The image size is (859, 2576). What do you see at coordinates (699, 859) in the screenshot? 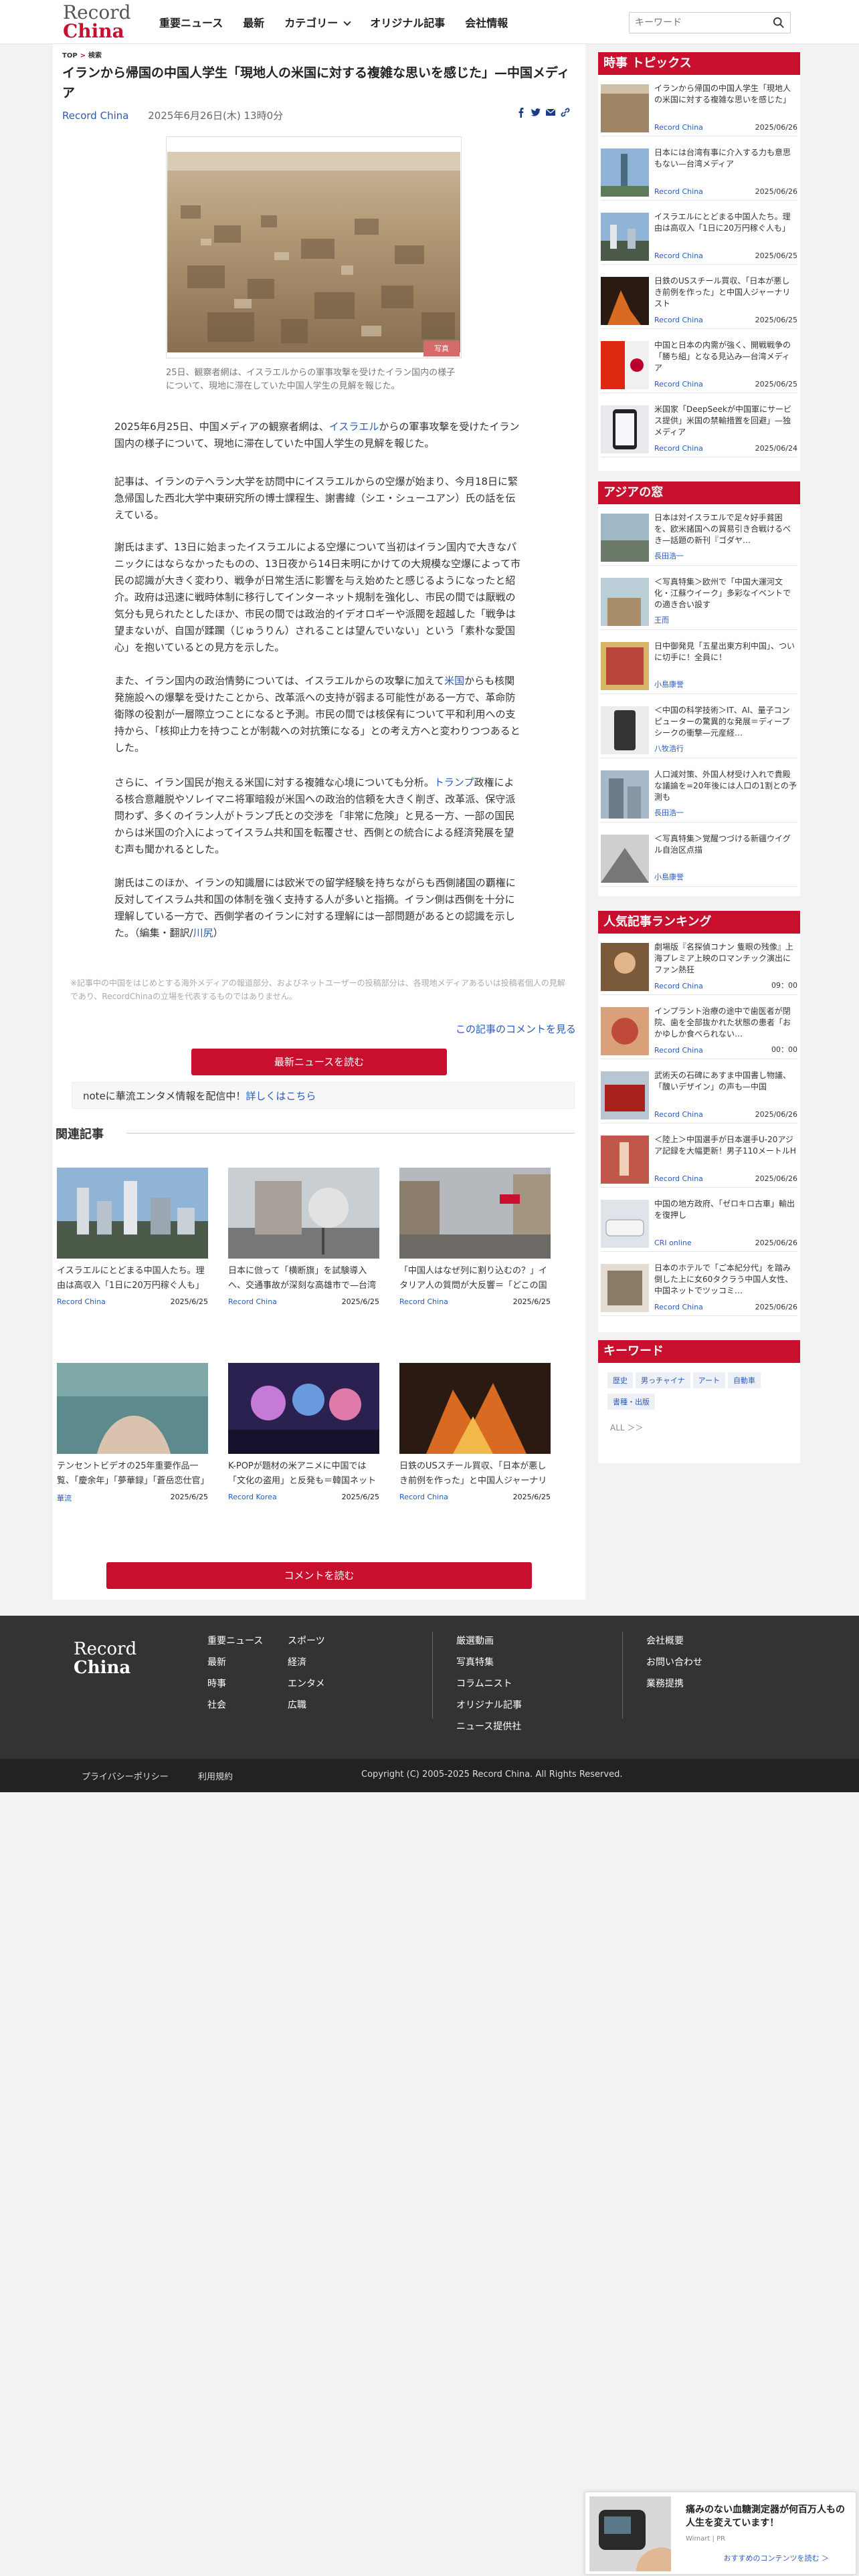
I see `asia-item: ＜写真特集＞覚醒つづける新疆ウイグル自治区点描 小島康誉` at bounding box center [699, 859].